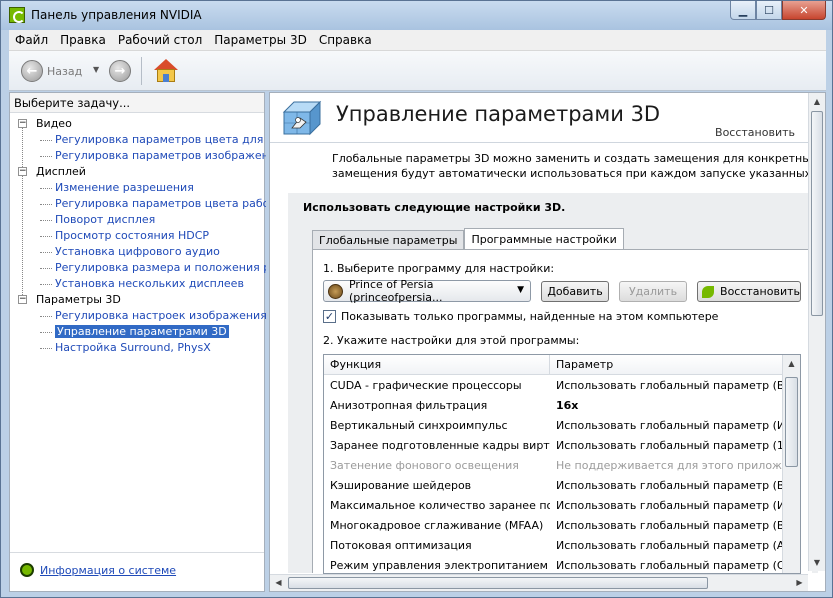 This screenshot has height=598, width=833. Describe the element at coordinates (544, 239) in the screenshot. I see `tab-program-settings: Программные настройки` at that location.